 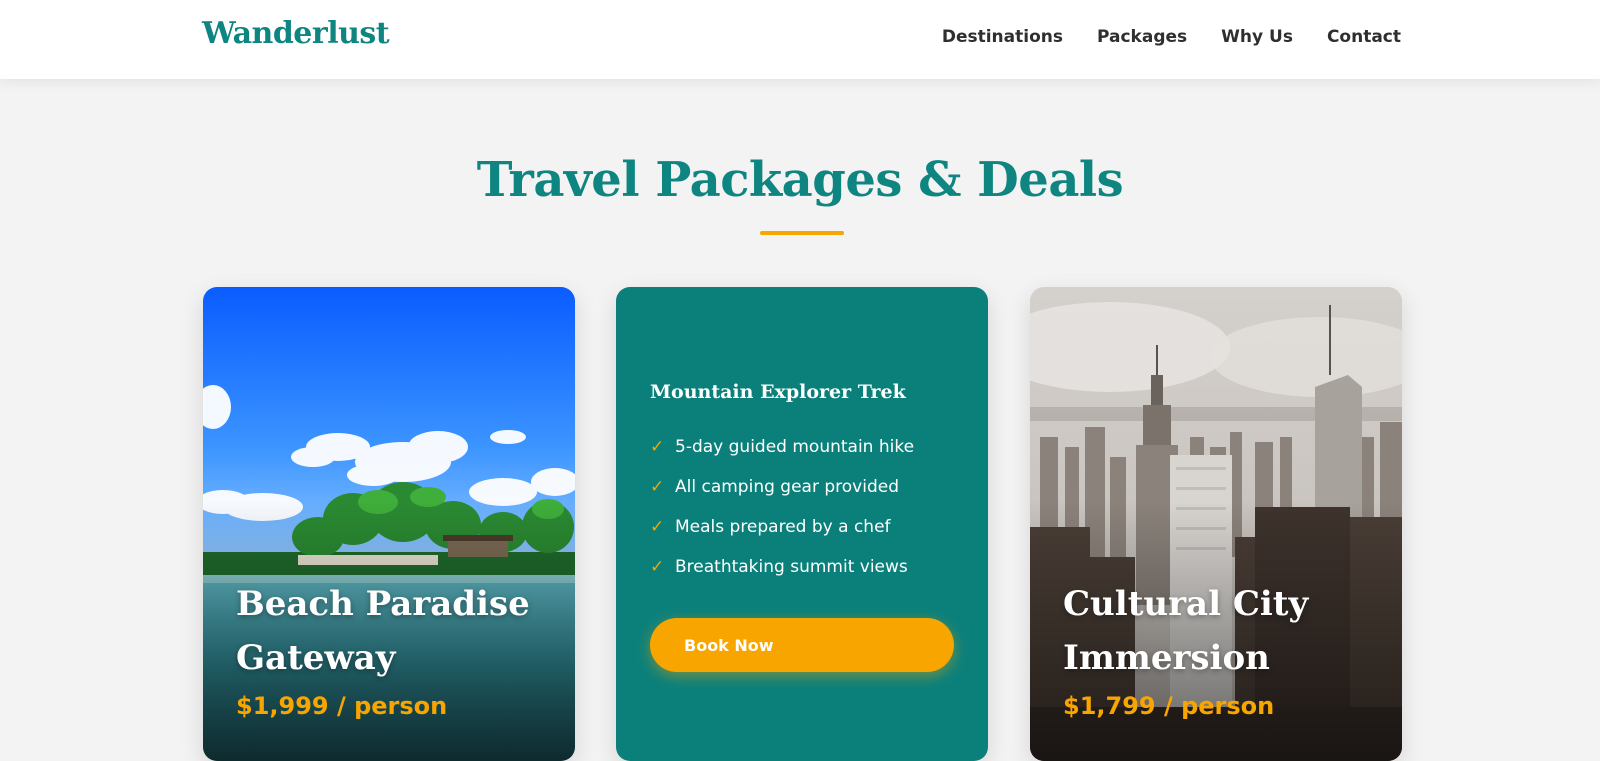 I want to click on title-underline, so click(x=802, y=233).